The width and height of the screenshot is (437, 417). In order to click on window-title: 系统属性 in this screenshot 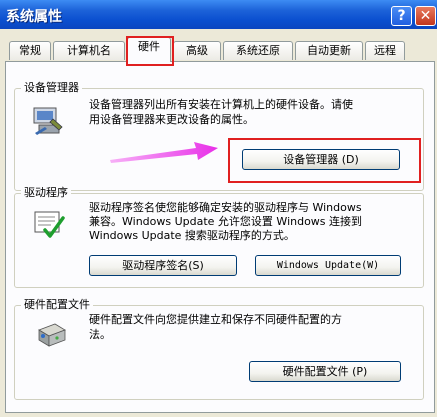, I will do `click(34, 17)`.